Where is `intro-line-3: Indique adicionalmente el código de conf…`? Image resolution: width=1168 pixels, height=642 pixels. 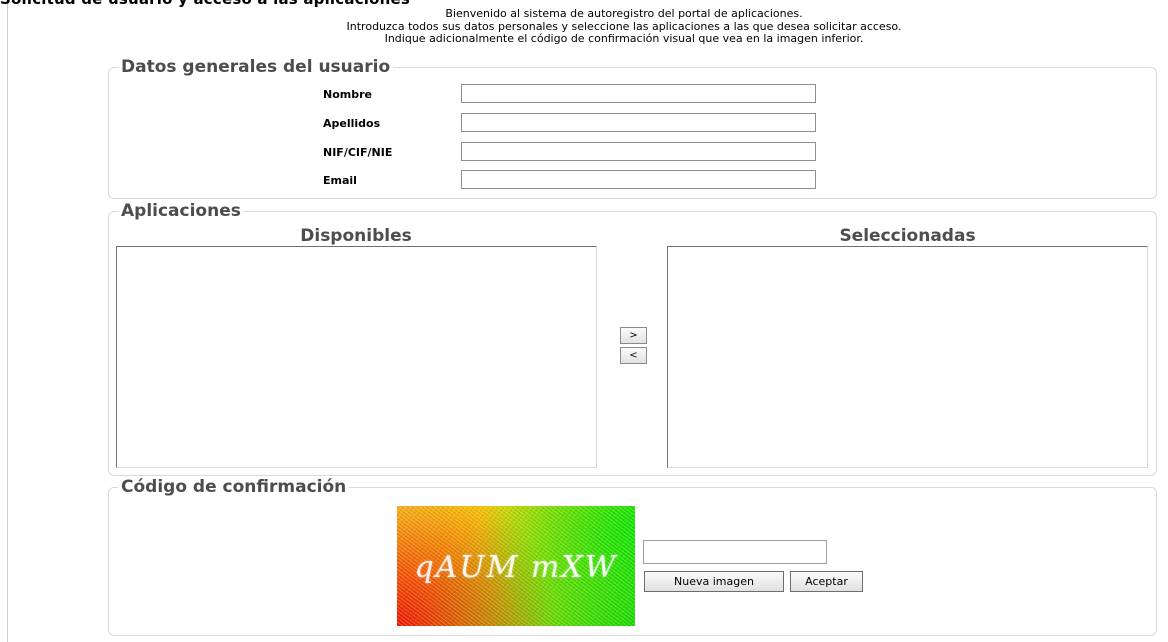
intro-line-3: Indique adicionalmente el código de conf… is located at coordinates (624, 38).